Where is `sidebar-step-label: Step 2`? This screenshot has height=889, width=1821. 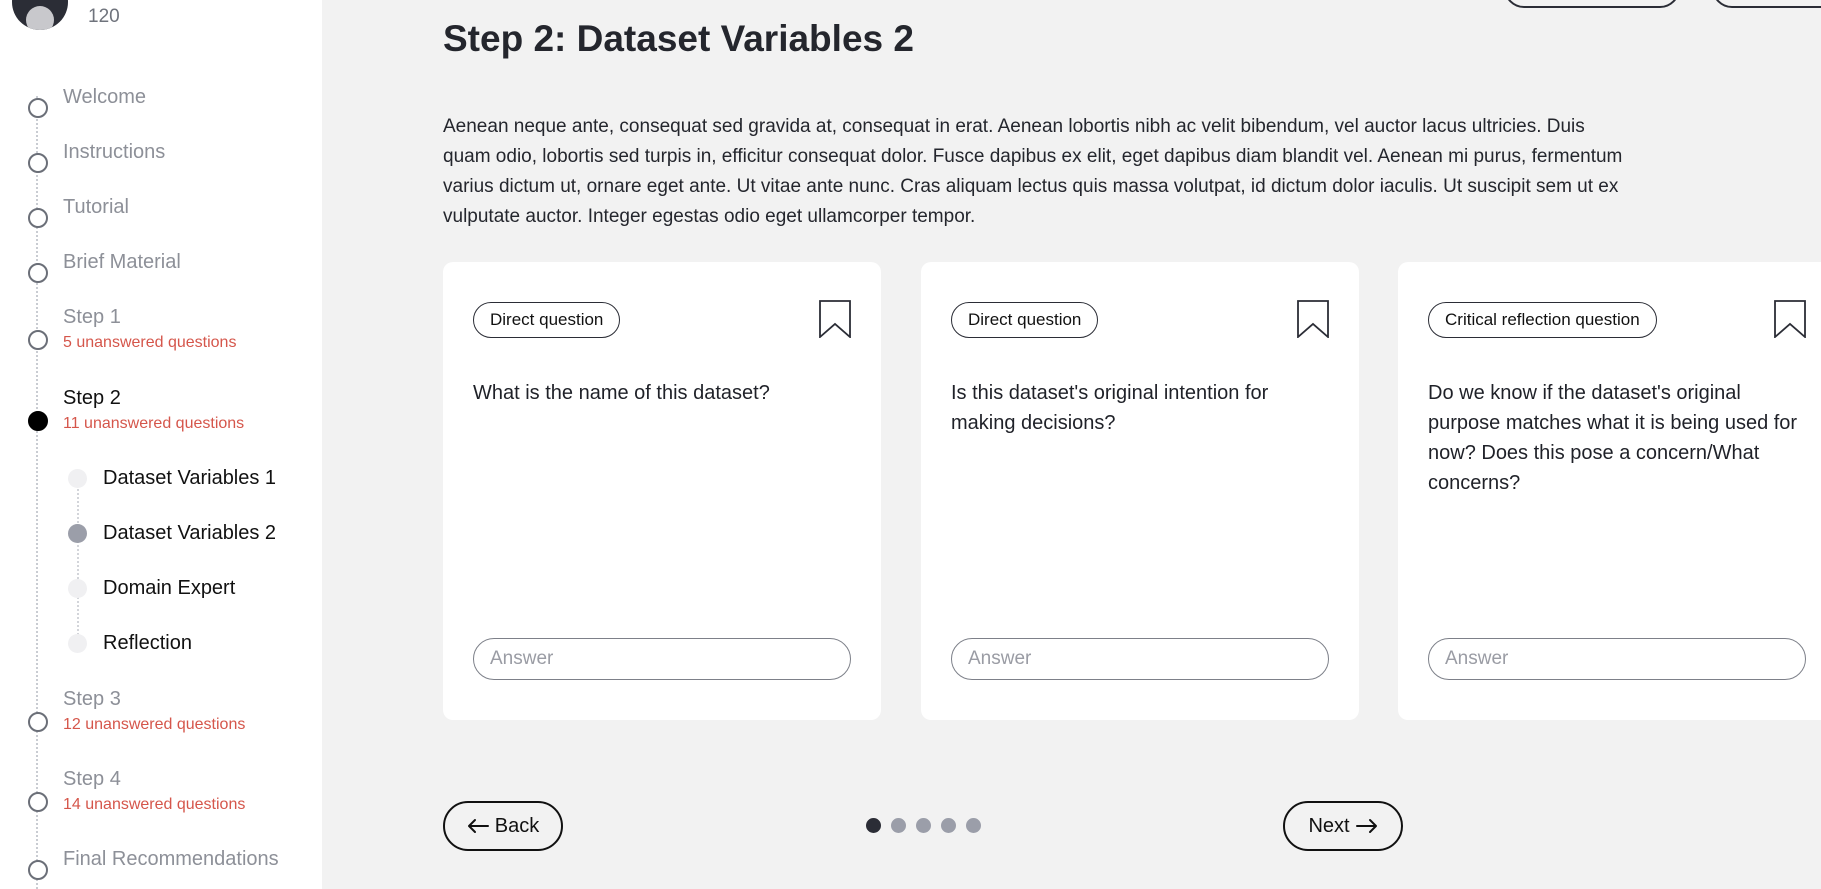 sidebar-step-label: Step 2 is located at coordinates (92, 398).